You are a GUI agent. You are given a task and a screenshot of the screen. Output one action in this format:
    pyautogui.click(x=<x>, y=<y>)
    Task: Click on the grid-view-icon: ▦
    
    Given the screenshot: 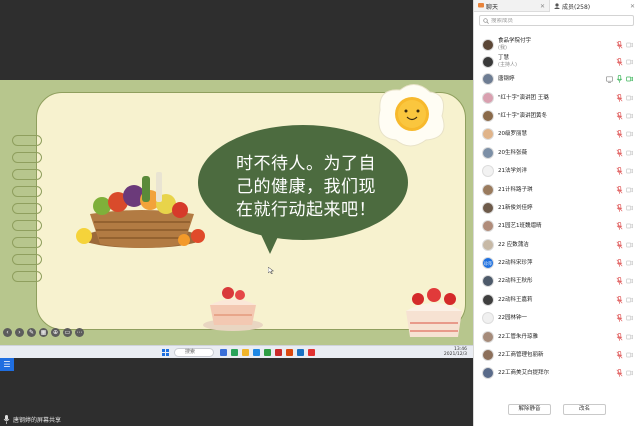 What is the action you would take?
    pyautogui.click(x=43, y=332)
    